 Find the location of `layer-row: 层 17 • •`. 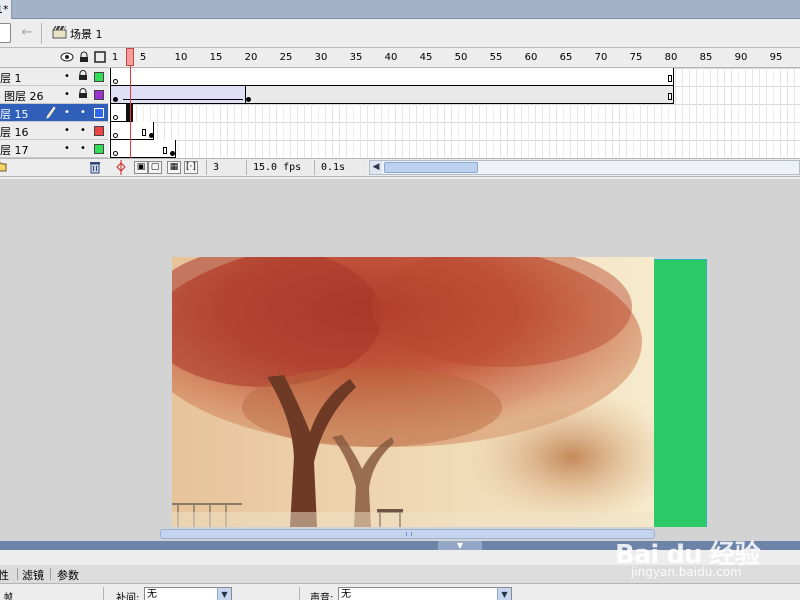

layer-row: 层 17 • • is located at coordinates (54, 149).